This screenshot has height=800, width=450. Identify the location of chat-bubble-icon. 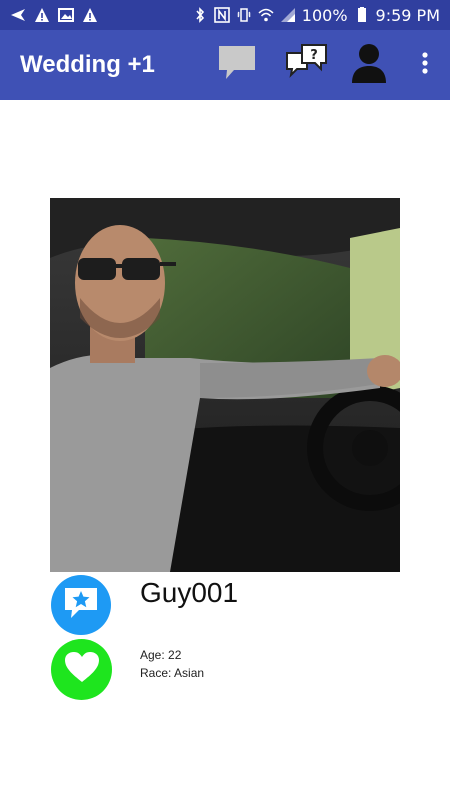
(237, 65).